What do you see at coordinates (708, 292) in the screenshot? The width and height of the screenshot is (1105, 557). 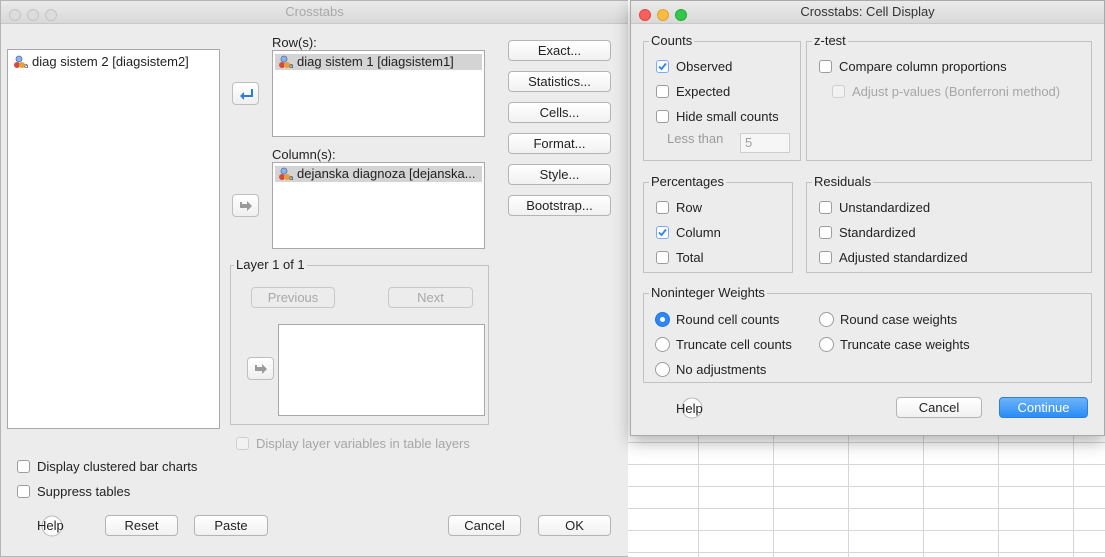 I see `noninteger-weights-label: Noninteger Weights` at bounding box center [708, 292].